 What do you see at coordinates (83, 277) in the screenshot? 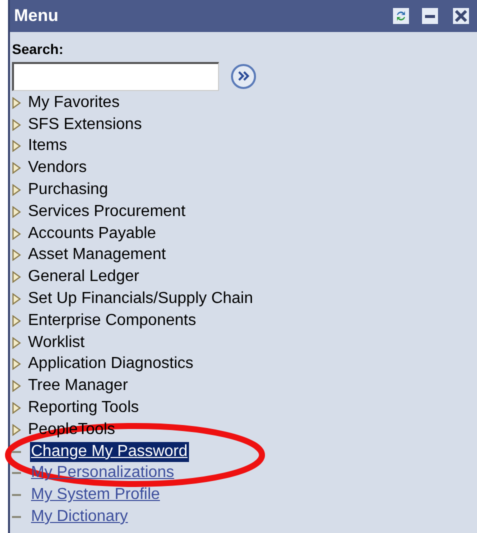
I see `menu-folder: General Ledger` at bounding box center [83, 277].